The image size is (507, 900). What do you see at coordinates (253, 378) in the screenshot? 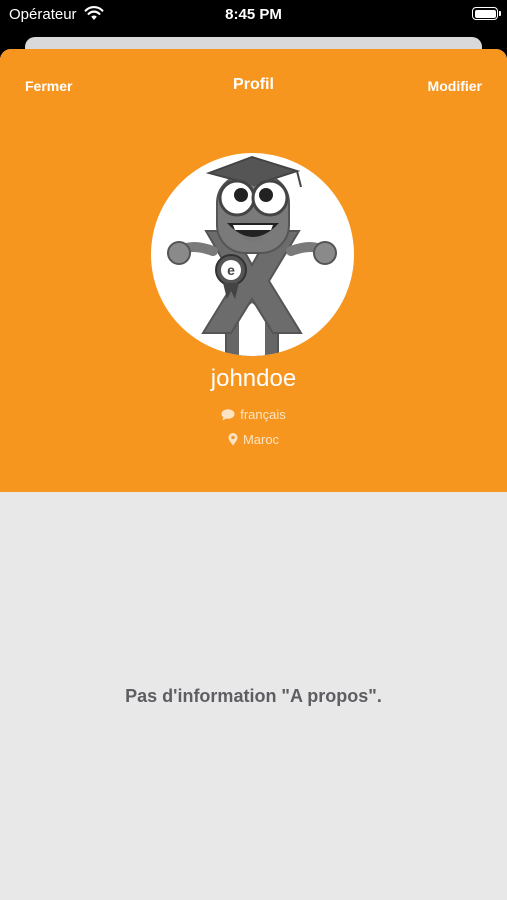
I see `username: johndoe` at bounding box center [253, 378].